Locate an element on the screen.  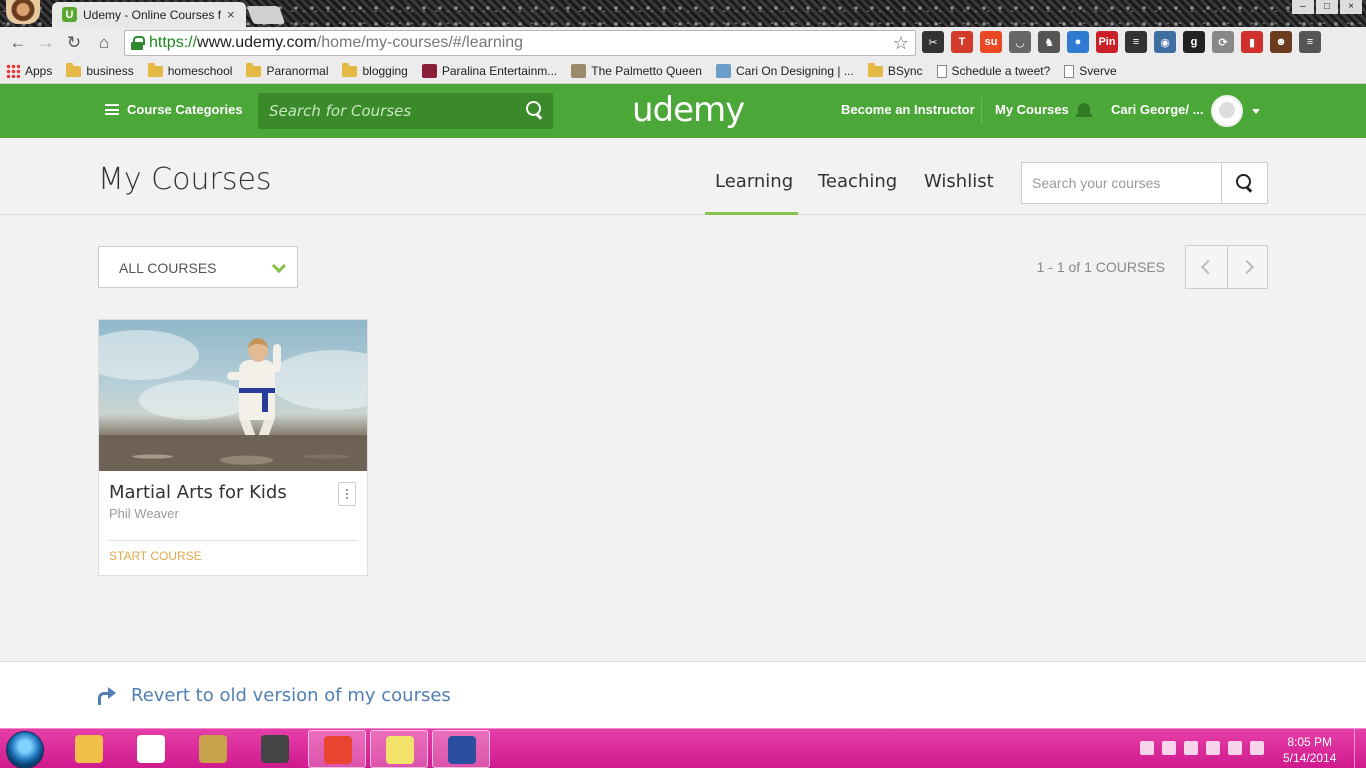
browser-tab-strip: U Udemy - Online Courses f × – □ × is located at coordinates (683, 13).